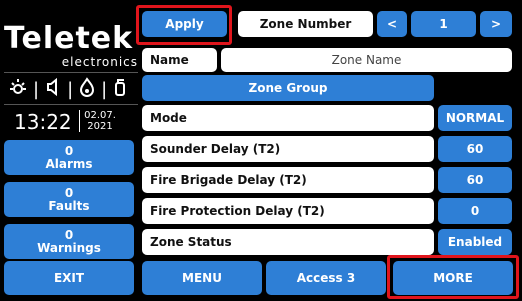  Describe the element at coordinates (288, 242) in the screenshot. I see `zone-status-label: Zone Status` at that location.